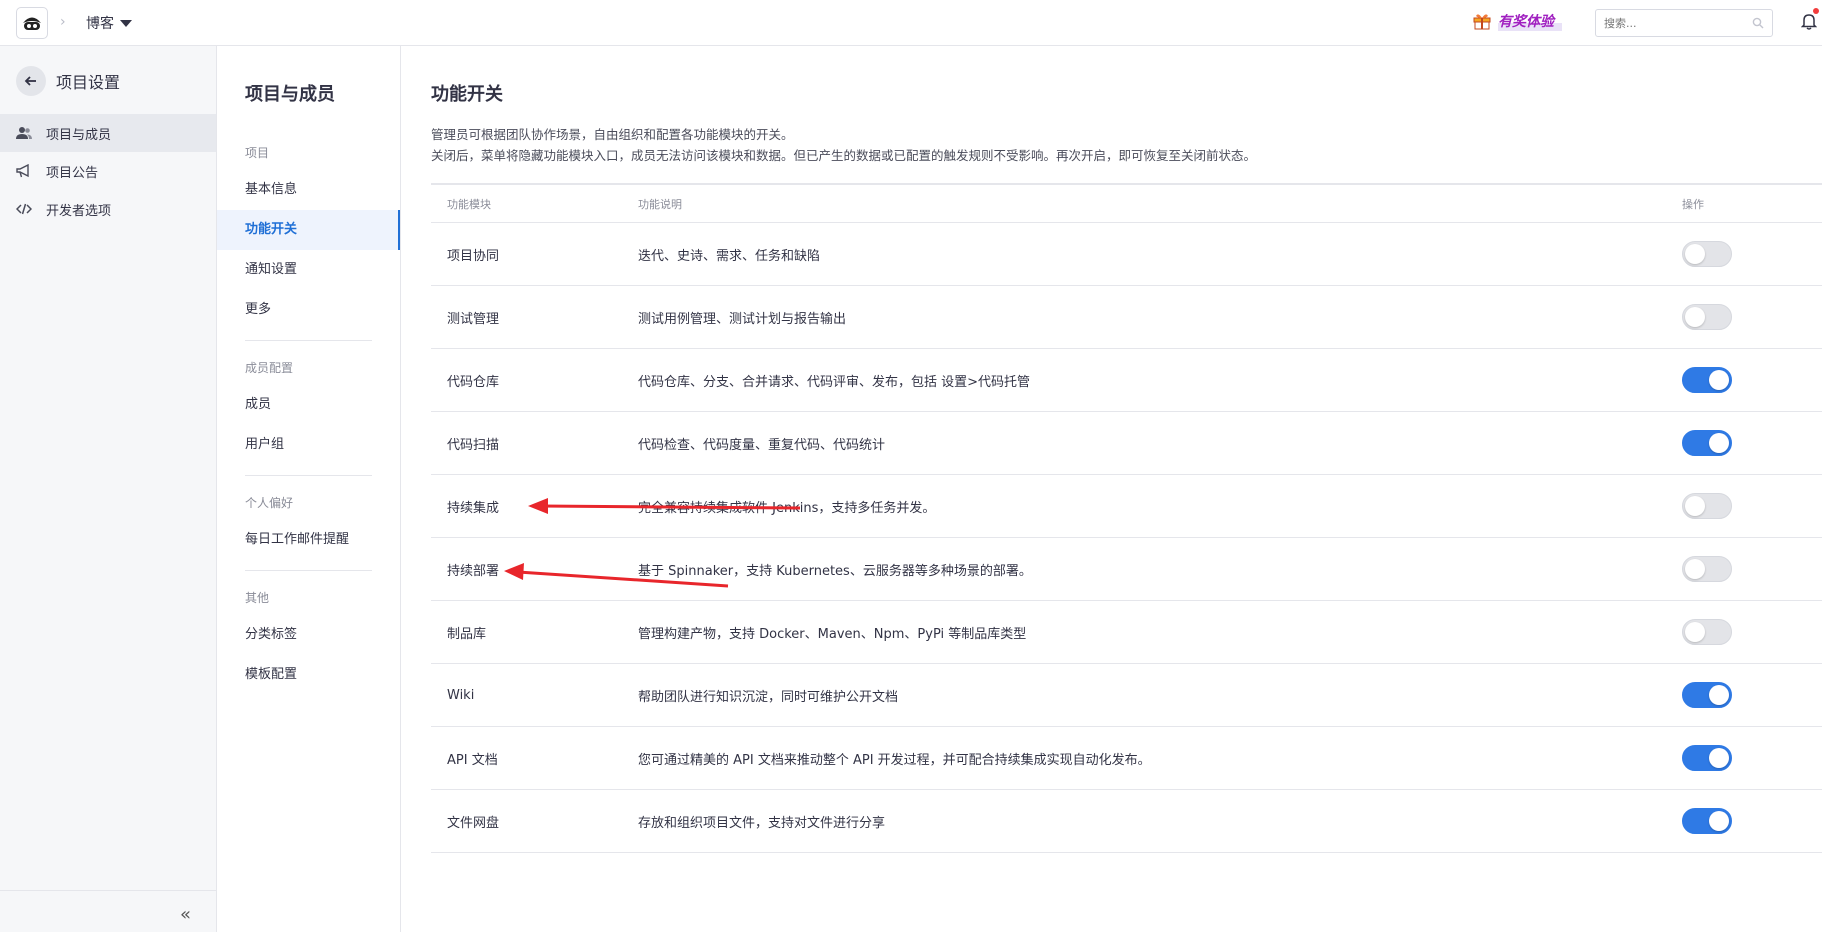 The width and height of the screenshot is (1822, 932). What do you see at coordinates (1126, 695) in the screenshot?
I see `table-row: Wiki 帮助团队进行知识沉淀，同时可维护公开文档` at bounding box center [1126, 695].